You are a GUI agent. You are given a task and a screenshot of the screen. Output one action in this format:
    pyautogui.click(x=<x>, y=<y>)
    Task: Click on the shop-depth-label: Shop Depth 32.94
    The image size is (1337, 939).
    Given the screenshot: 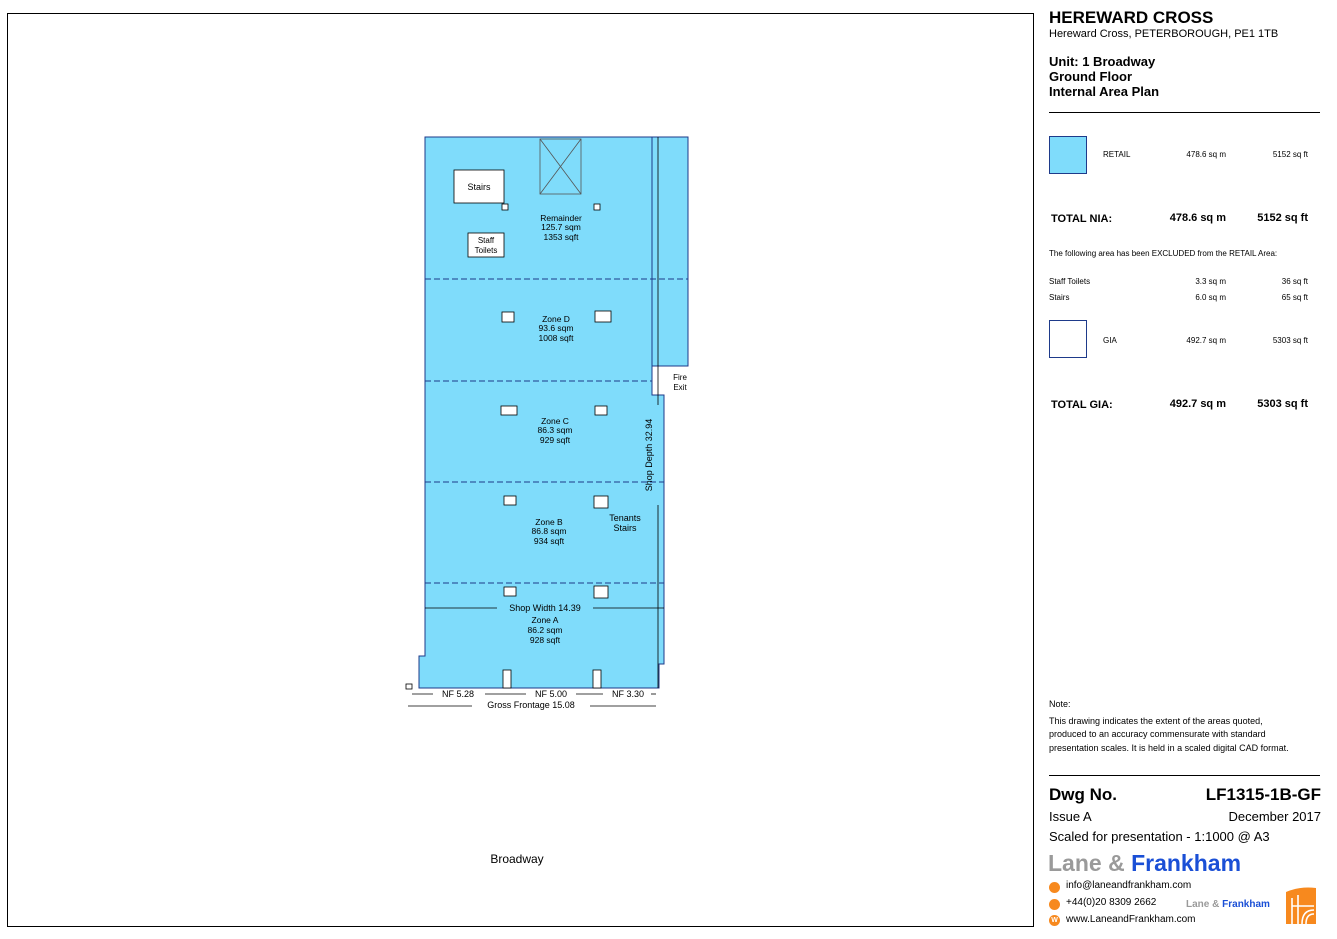 What is the action you would take?
    pyautogui.click(x=649, y=455)
    